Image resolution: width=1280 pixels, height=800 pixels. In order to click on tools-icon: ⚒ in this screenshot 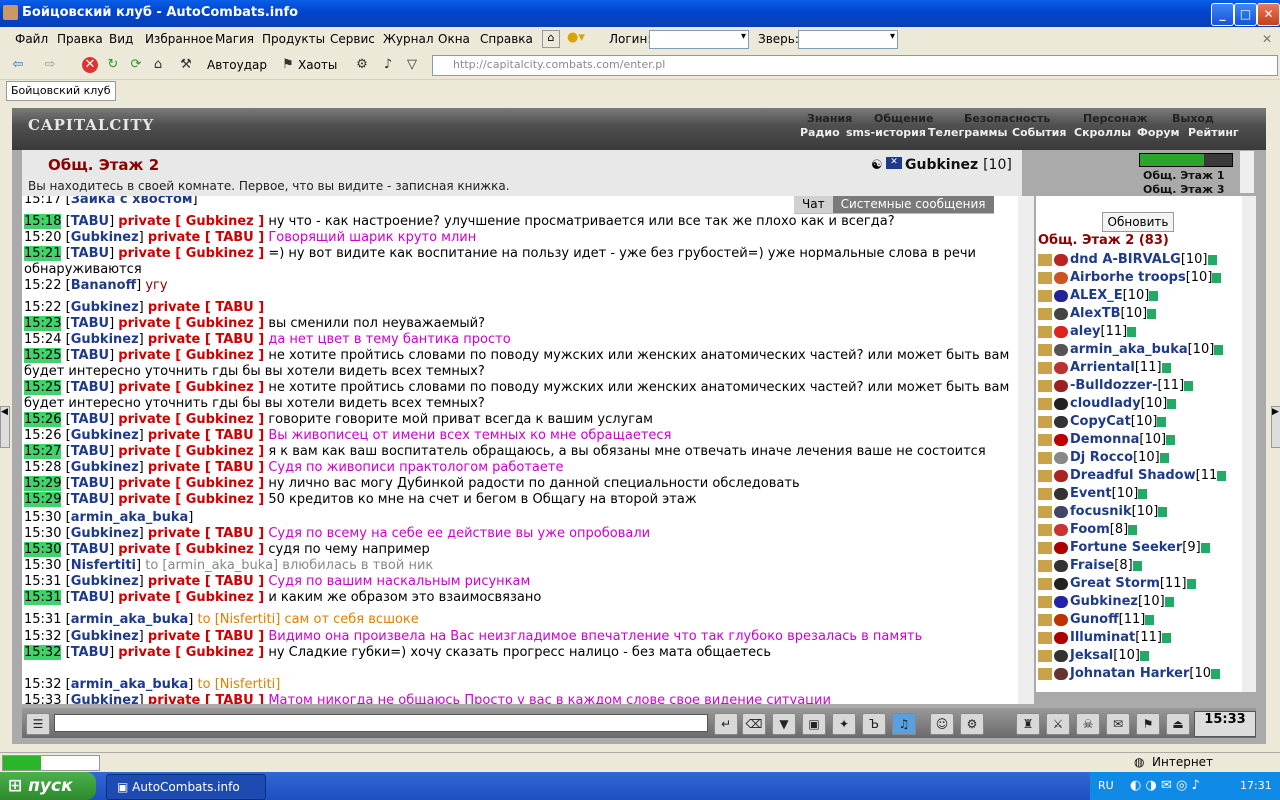, I will do `click(186, 65)`.